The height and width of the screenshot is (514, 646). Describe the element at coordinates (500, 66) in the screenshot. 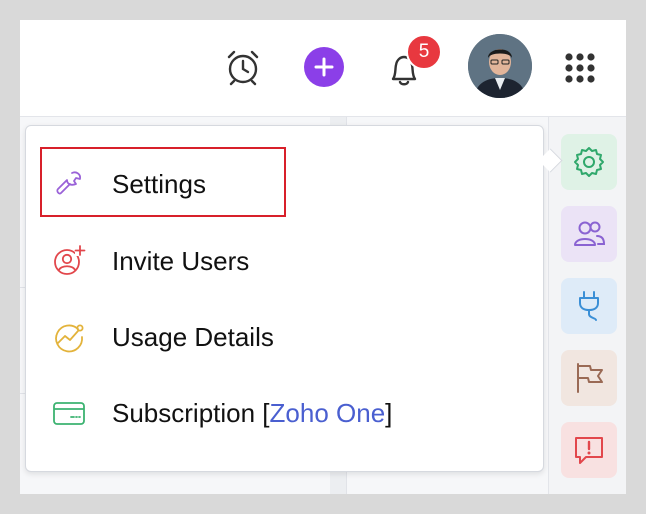

I see `user-avatar` at that location.